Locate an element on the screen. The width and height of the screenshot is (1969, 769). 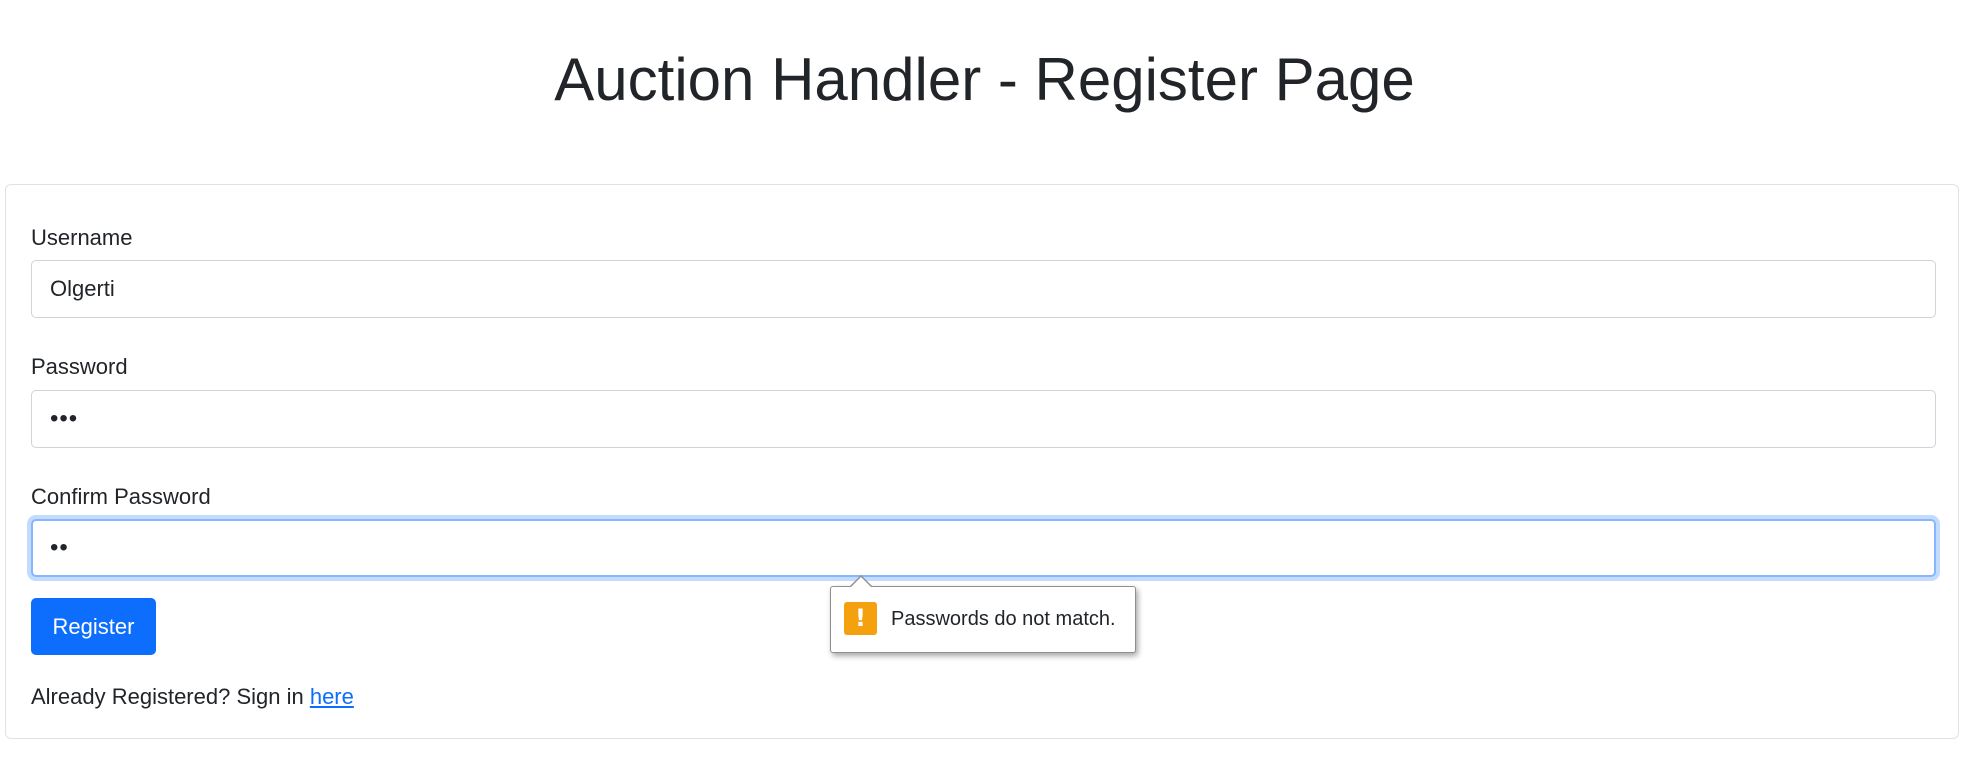
validation-tooltip: ! Passwords do not match. is located at coordinates (983, 614).